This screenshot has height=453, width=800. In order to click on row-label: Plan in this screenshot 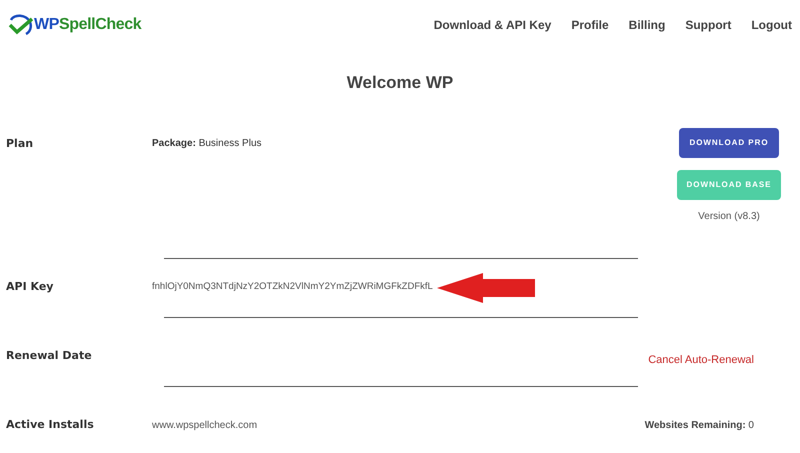, I will do `click(20, 144)`.